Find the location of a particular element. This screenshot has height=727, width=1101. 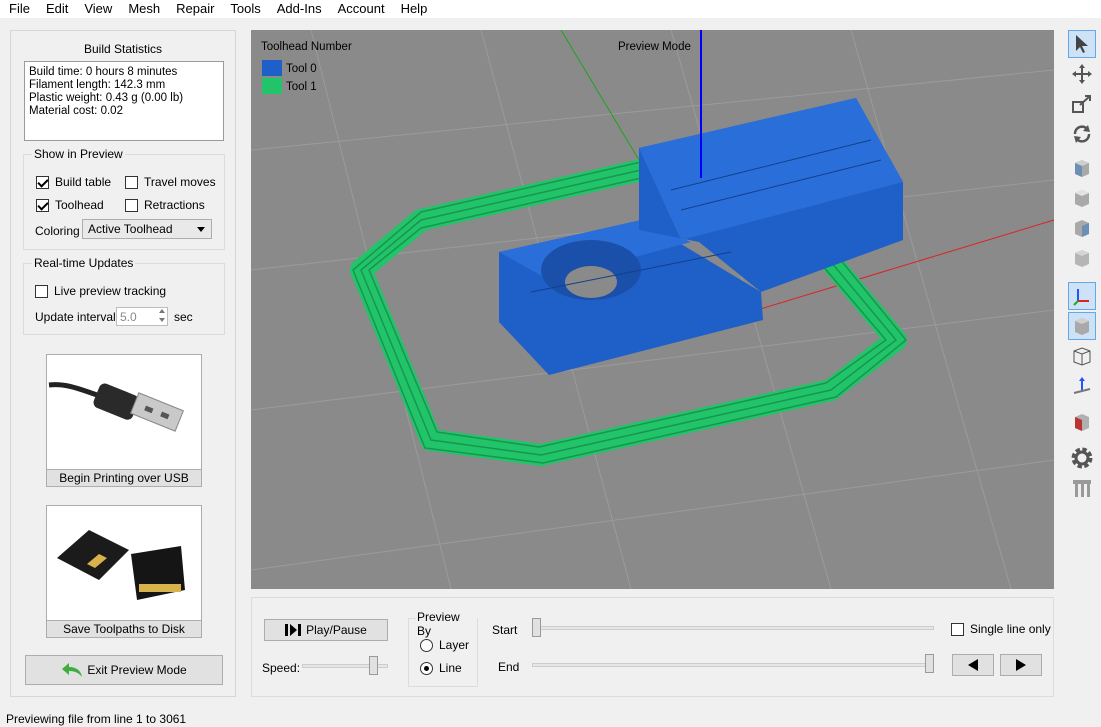

start-label: Start is located at coordinates (505, 630).